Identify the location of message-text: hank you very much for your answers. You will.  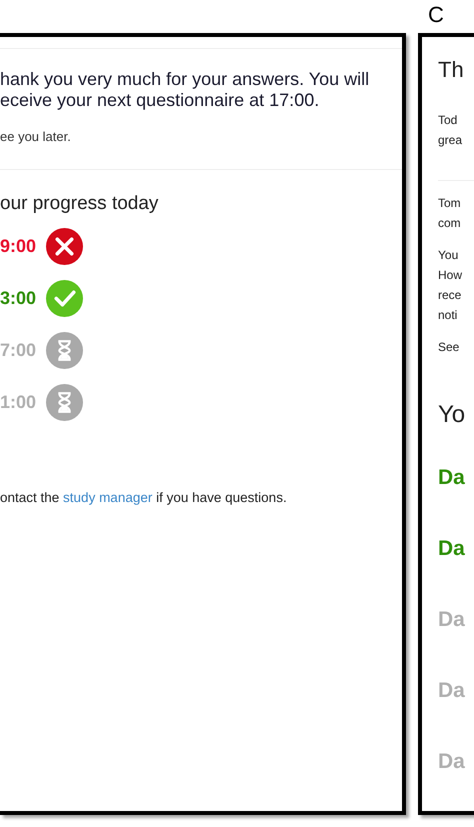
(185, 79).